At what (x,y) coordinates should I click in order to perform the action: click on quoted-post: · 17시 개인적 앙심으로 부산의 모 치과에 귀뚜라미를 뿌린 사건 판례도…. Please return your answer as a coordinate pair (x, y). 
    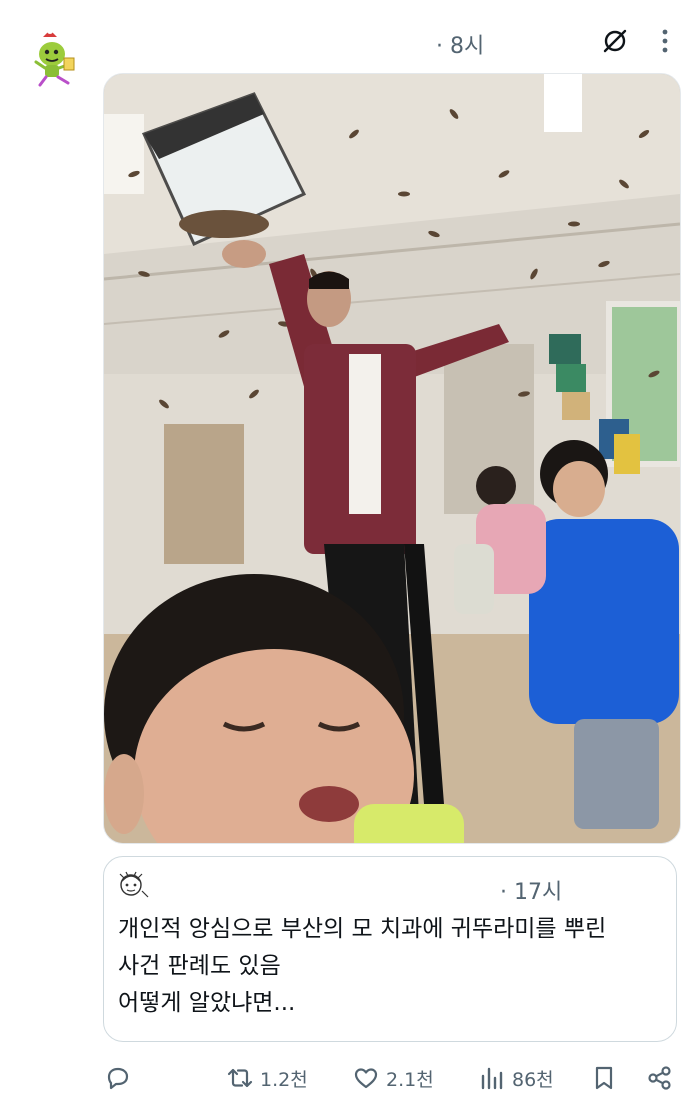
    Looking at the image, I should click on (390, 949).